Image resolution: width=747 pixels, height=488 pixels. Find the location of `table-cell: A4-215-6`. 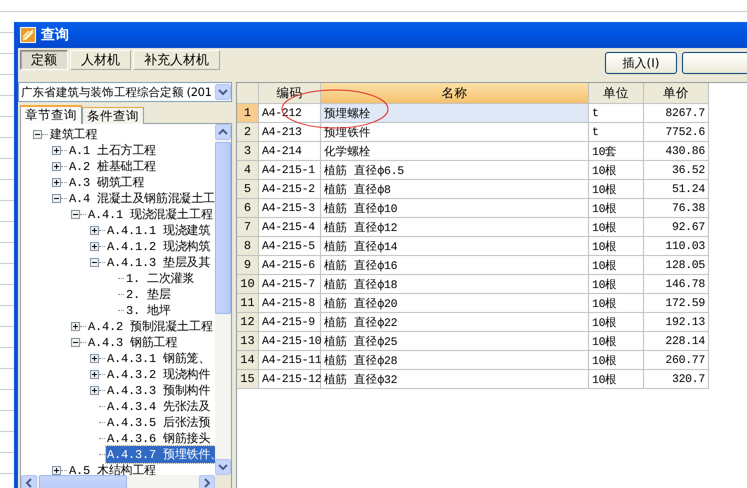

table-cell: A4-215-6 is located at coordinates (290, 265).